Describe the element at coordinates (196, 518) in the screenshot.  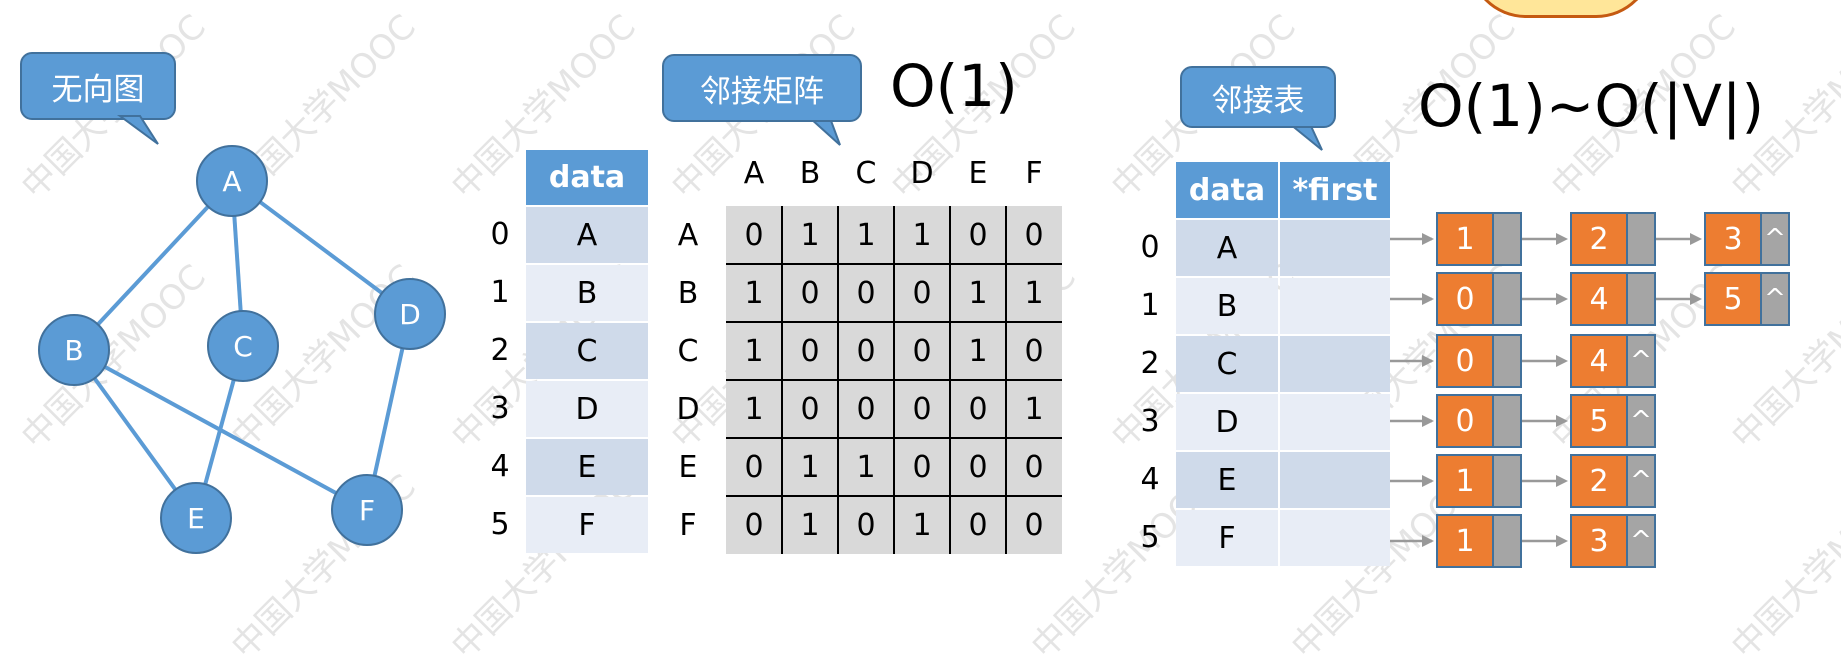
I see `graph-node-label: E` at that location.